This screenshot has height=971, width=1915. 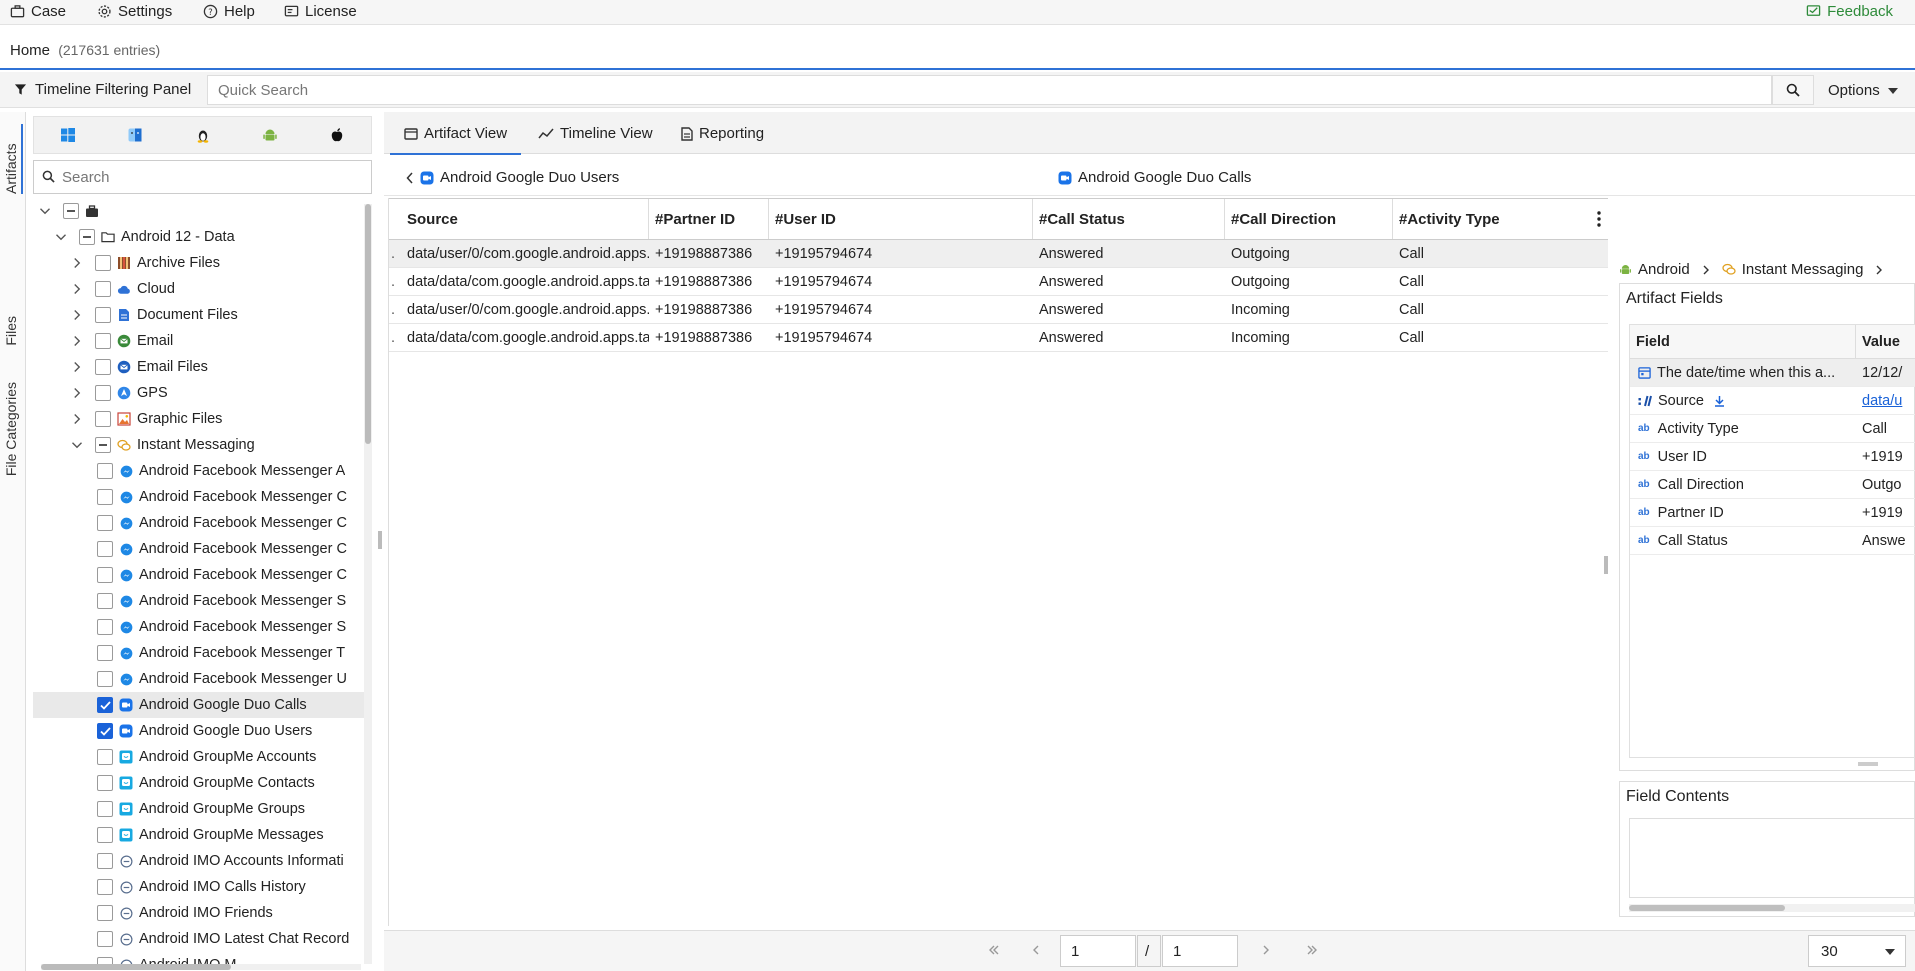 I want to click on tree-item: Android Facebook Messenger A, so click(x=199, y=471).